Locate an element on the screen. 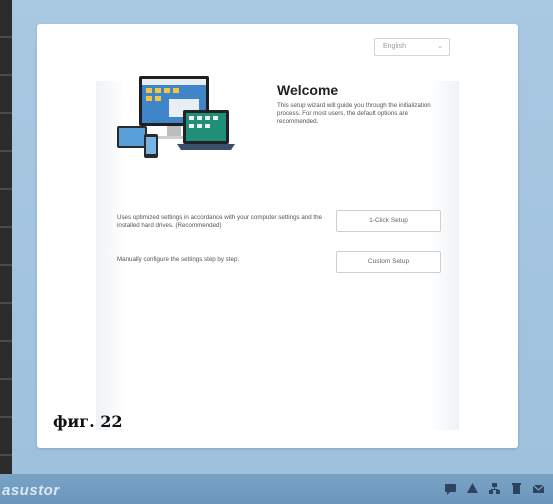 This screenshot has height=504, width=553. devices-illustration is located at coordinates (176, 117).